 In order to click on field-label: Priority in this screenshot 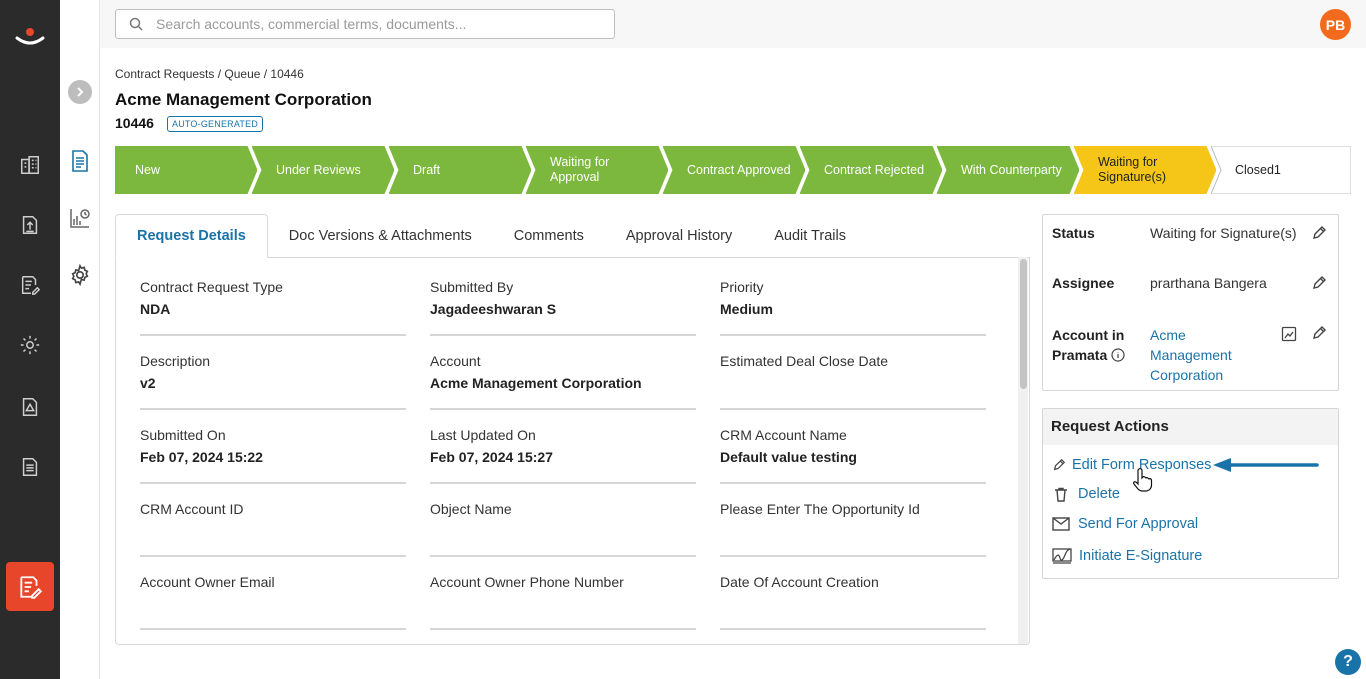, I will do `click(742, 287)`.